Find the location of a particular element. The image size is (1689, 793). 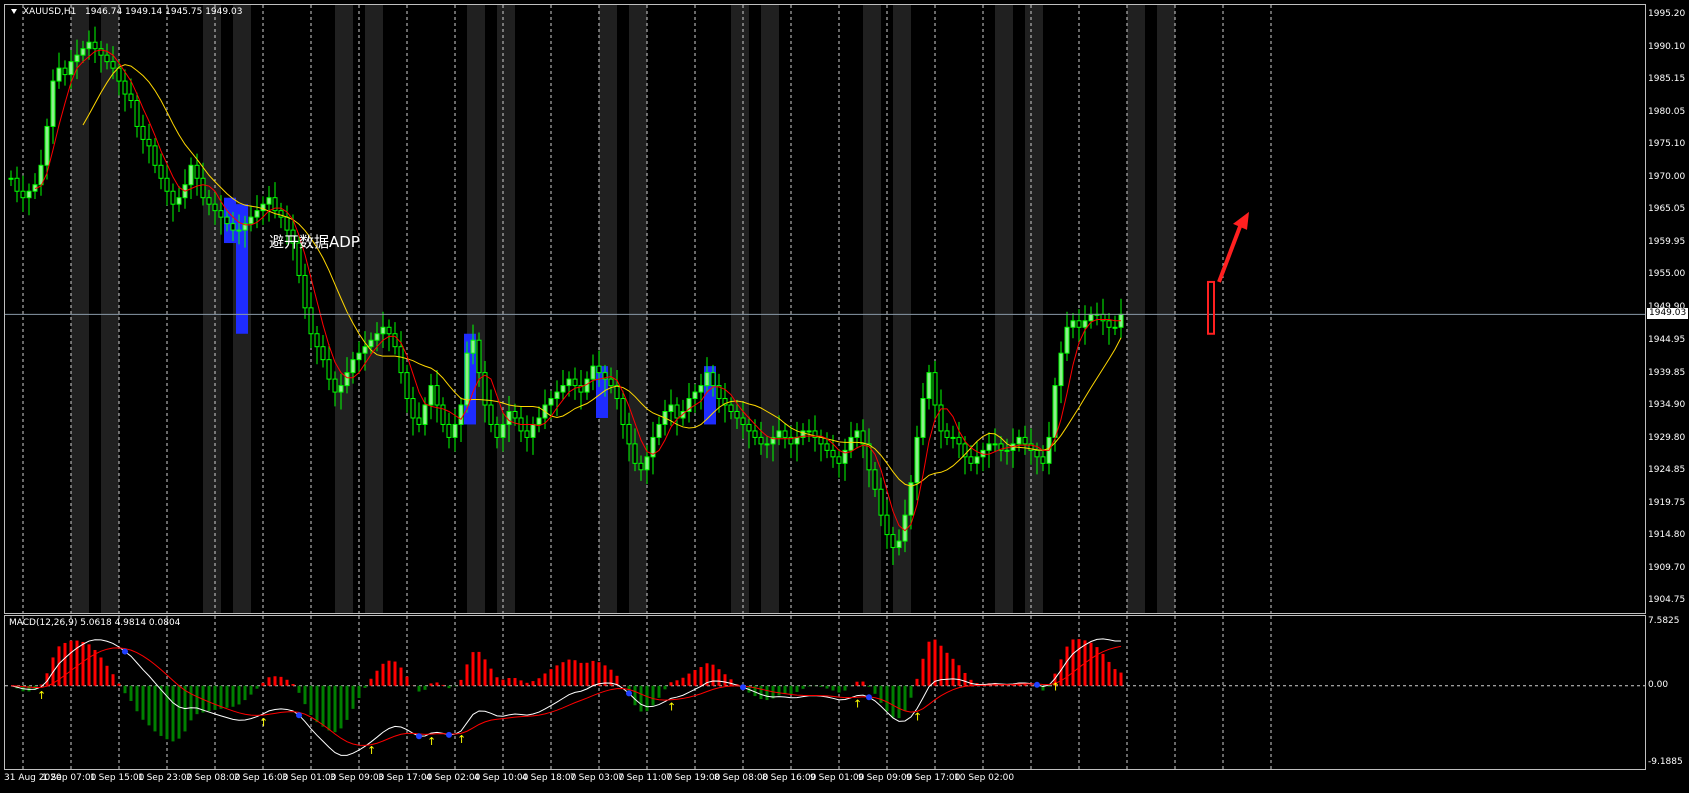

price-tick-label: 1959.95 is located at coordinates (1667, 242).